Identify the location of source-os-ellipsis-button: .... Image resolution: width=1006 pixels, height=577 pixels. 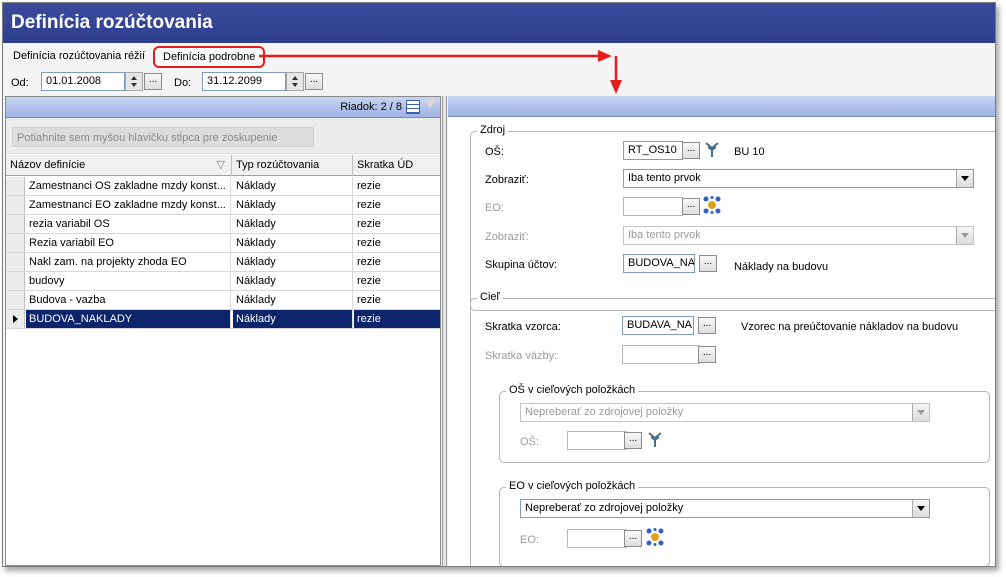
(691, 150).